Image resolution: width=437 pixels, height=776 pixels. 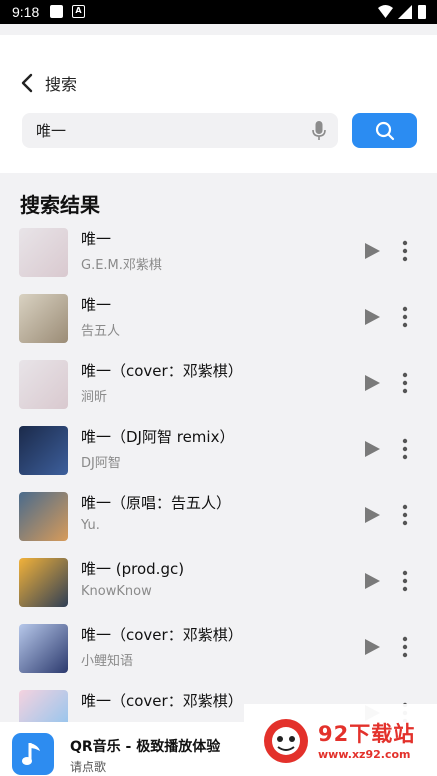 What do you see at coordinates (145, 747) in the screenshot?
I see `ad-title: QR音乐 - 极致播放体验` at bounding box center [145, 747].